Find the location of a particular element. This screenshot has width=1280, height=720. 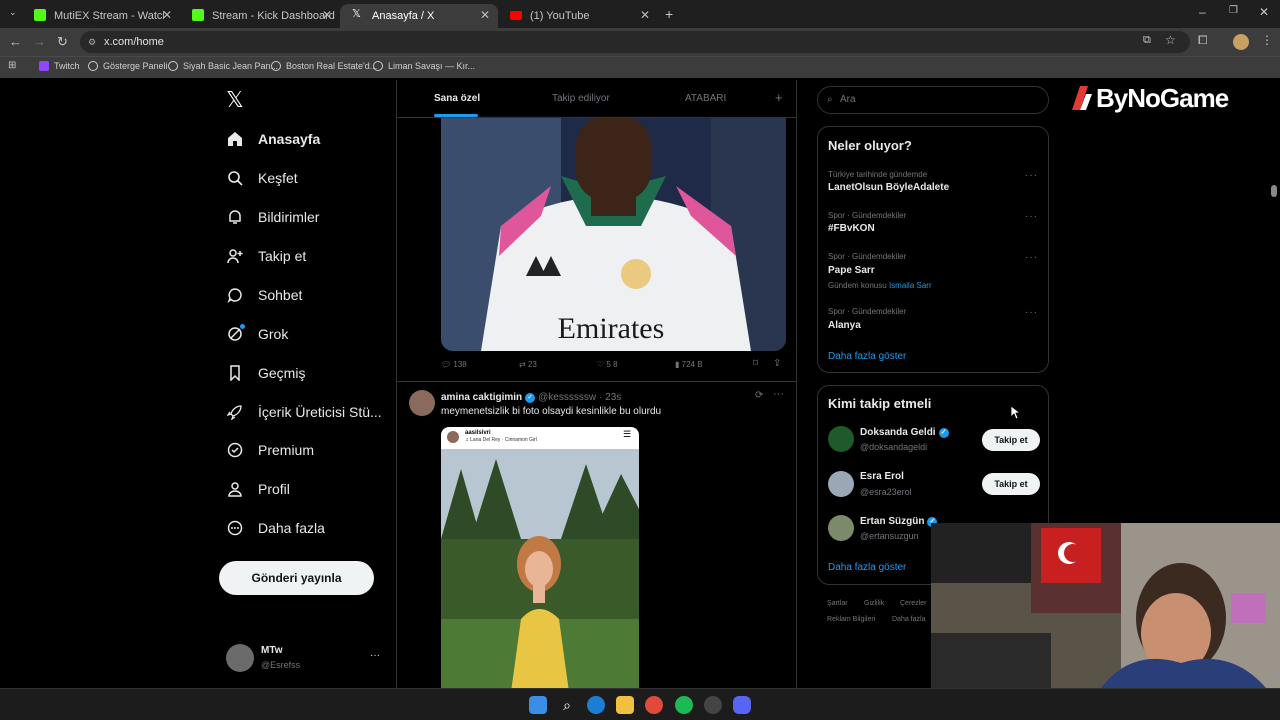

trend-item: Pape Sarr is located at coordinates (851, 270).